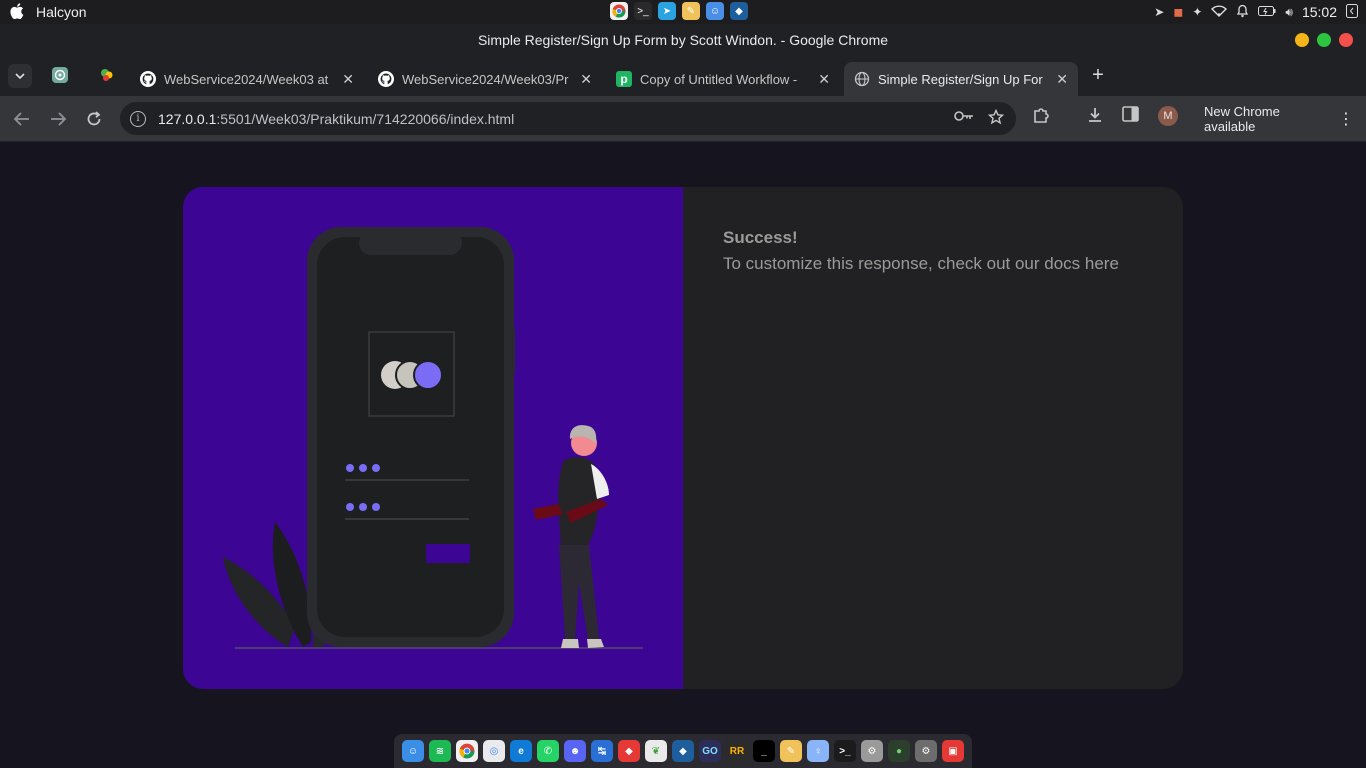  I want to click on translator-dock-icon: ↹, so click(602, 751).